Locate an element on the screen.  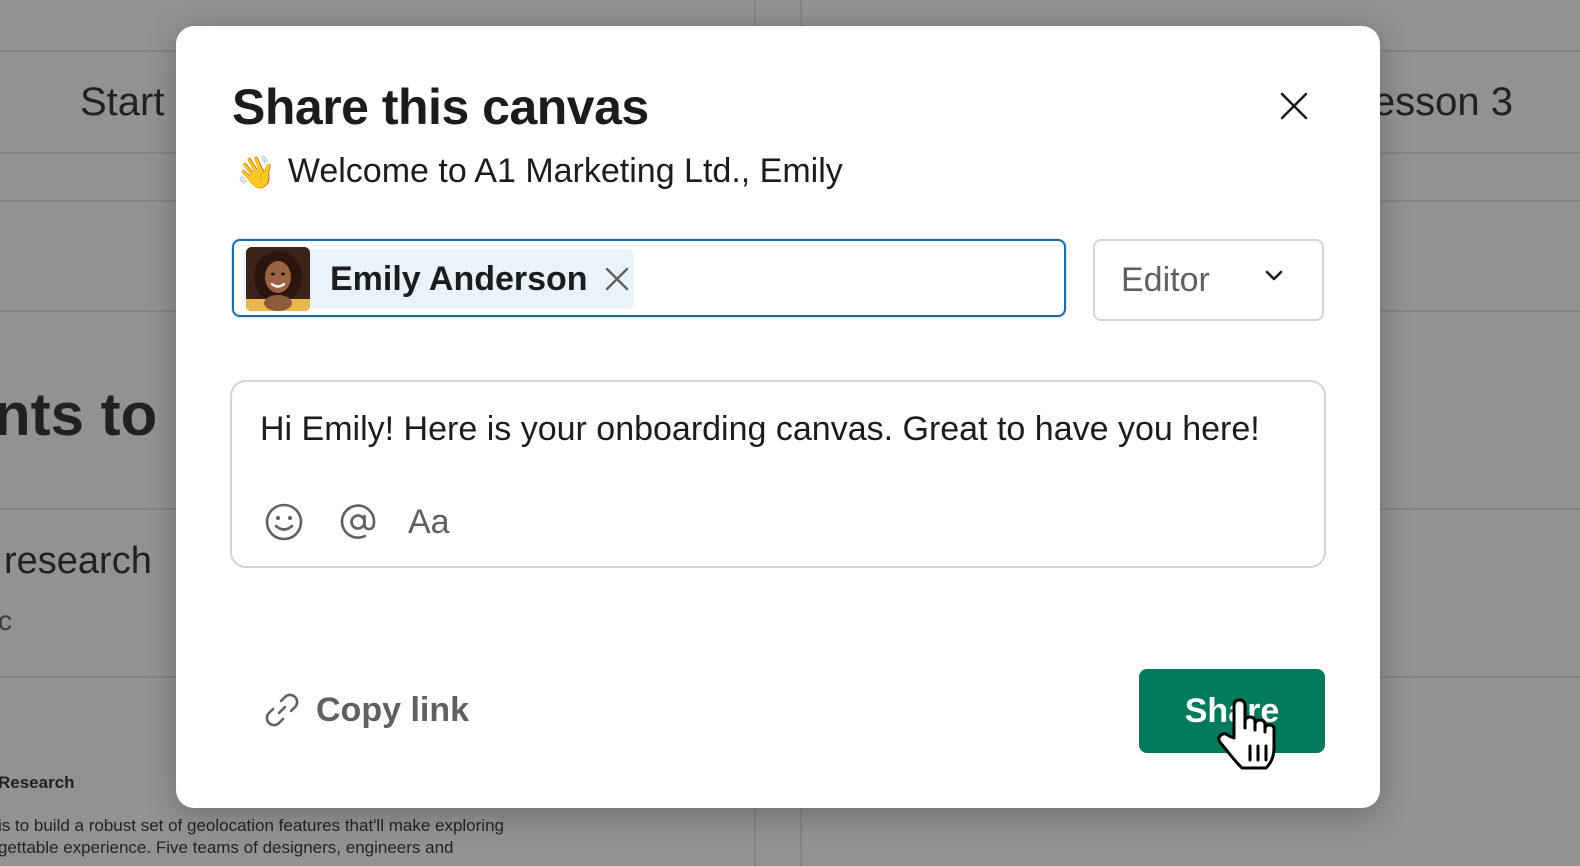
dialog-title: Share this canvas is located at coordinates (440, 107).